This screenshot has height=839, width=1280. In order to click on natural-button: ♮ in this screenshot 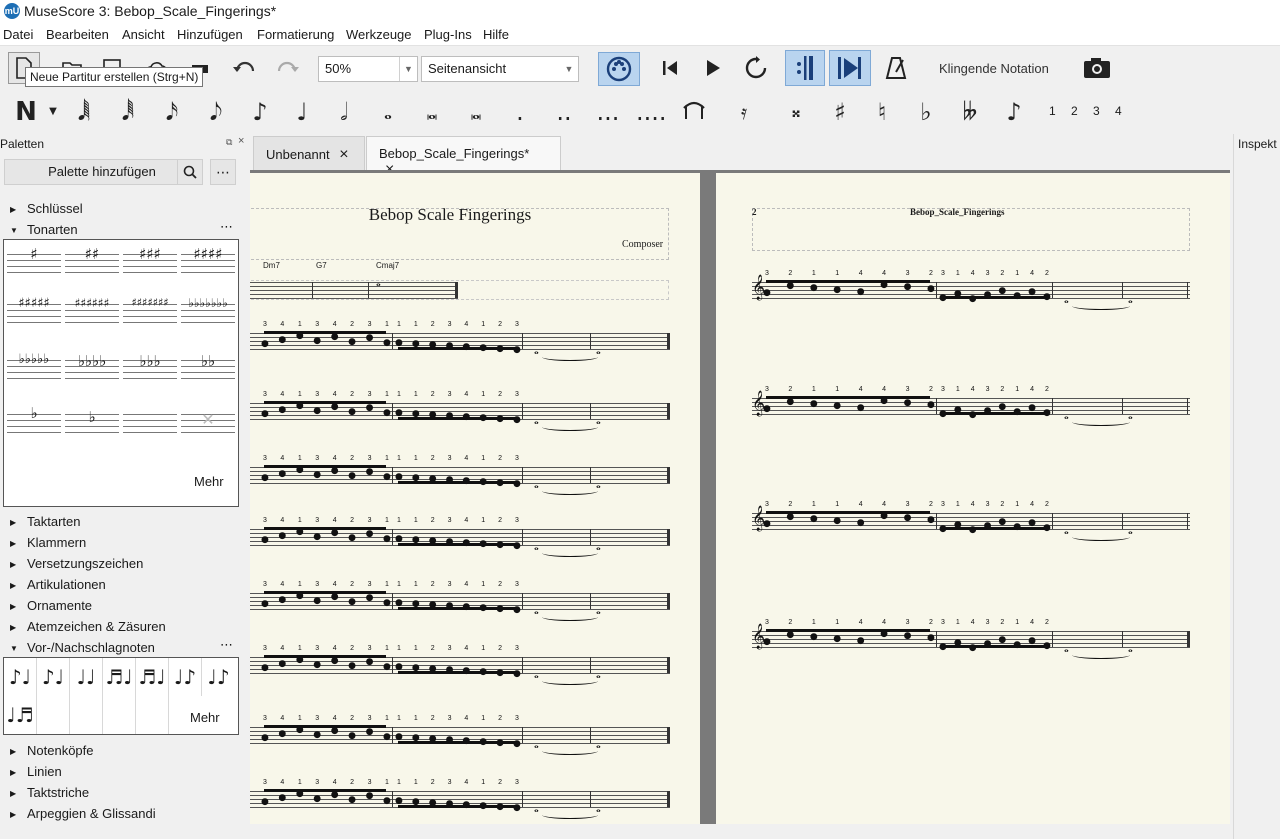, I will do `click(882, 112)`.